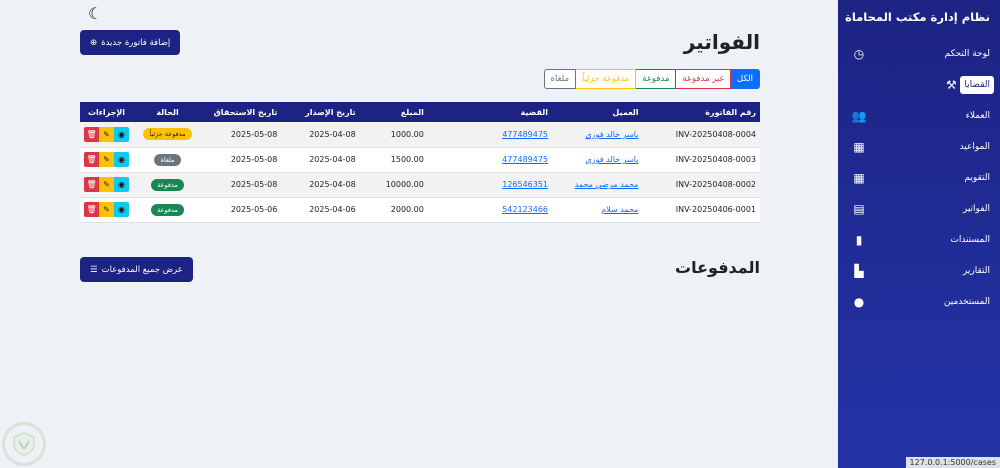 The image size is (1000, 468). I want to click on client-link: محمد مرضي محمد, so click(607, 184).